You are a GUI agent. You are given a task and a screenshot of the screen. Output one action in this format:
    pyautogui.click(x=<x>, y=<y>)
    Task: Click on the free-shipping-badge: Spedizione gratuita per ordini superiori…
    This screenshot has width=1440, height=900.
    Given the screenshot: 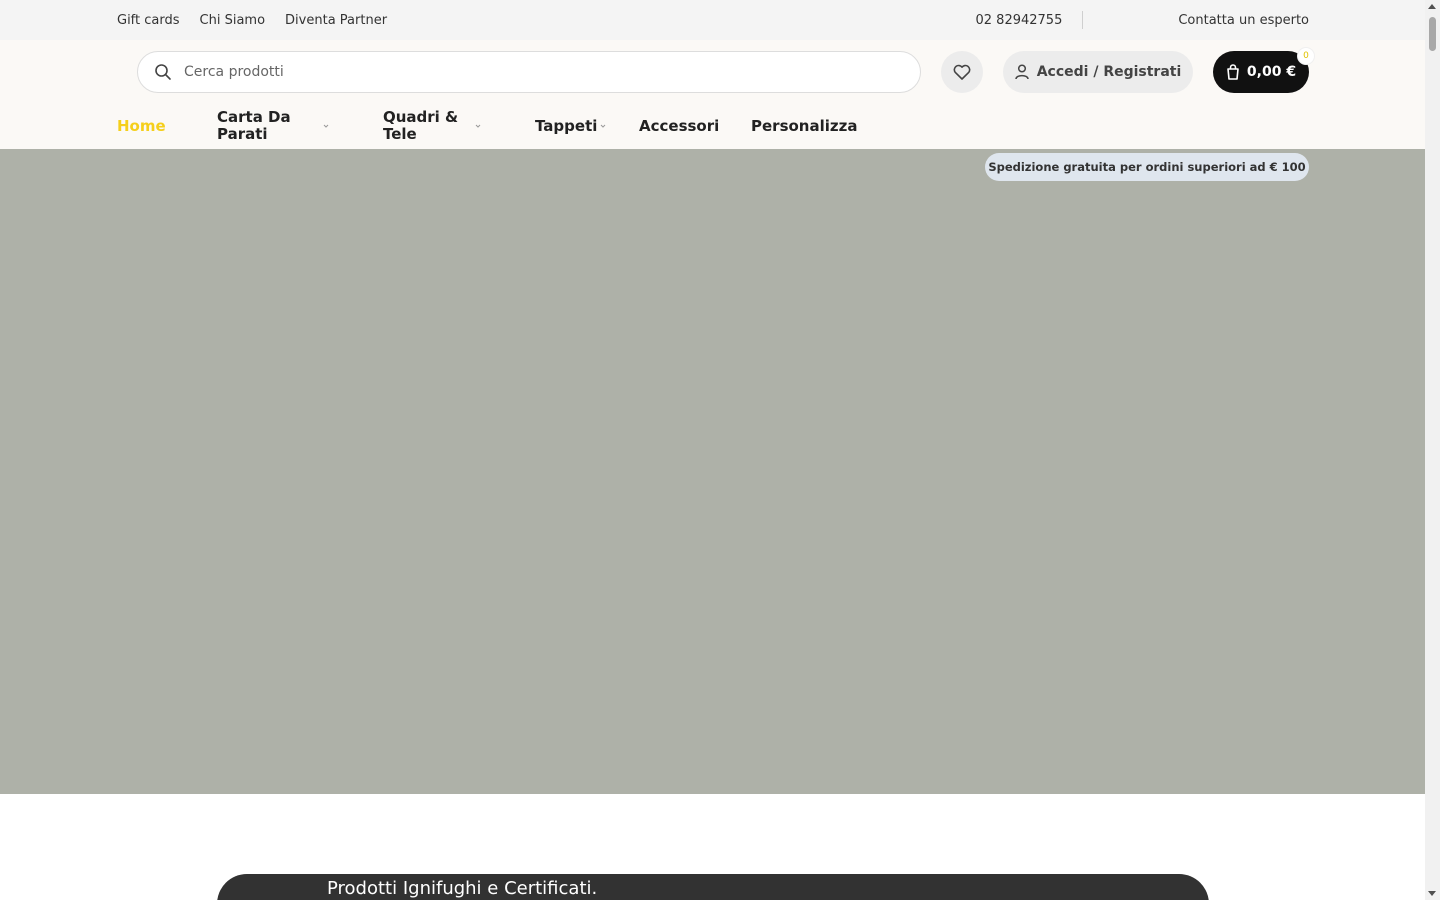 What is the action you would take?
    pyautogui.click(x=1147, y=167)
    